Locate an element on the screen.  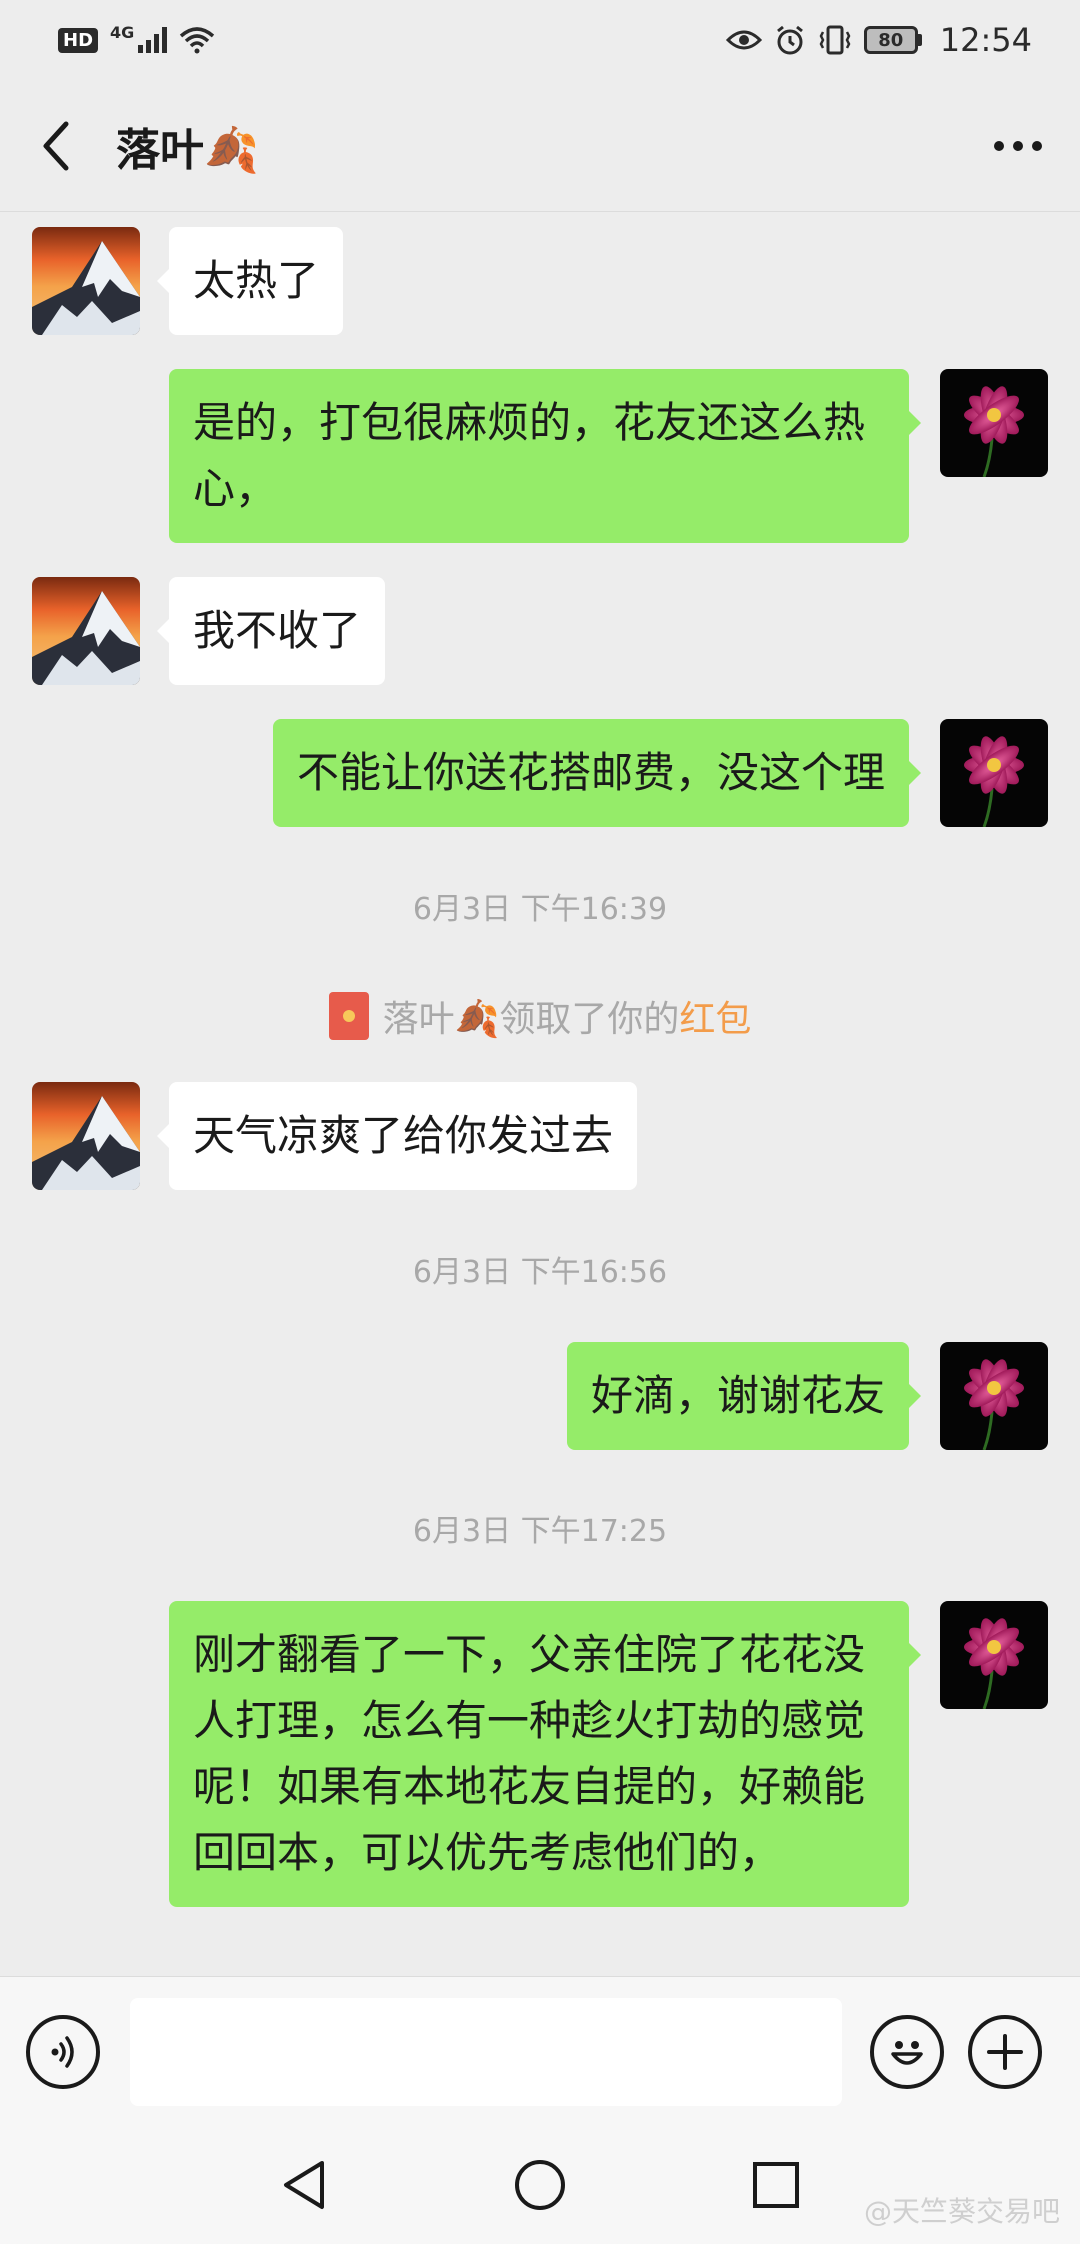
outgoing-bubble: 不能让你送花搭邮费，没这个理 is located at coordinates (597, 773).